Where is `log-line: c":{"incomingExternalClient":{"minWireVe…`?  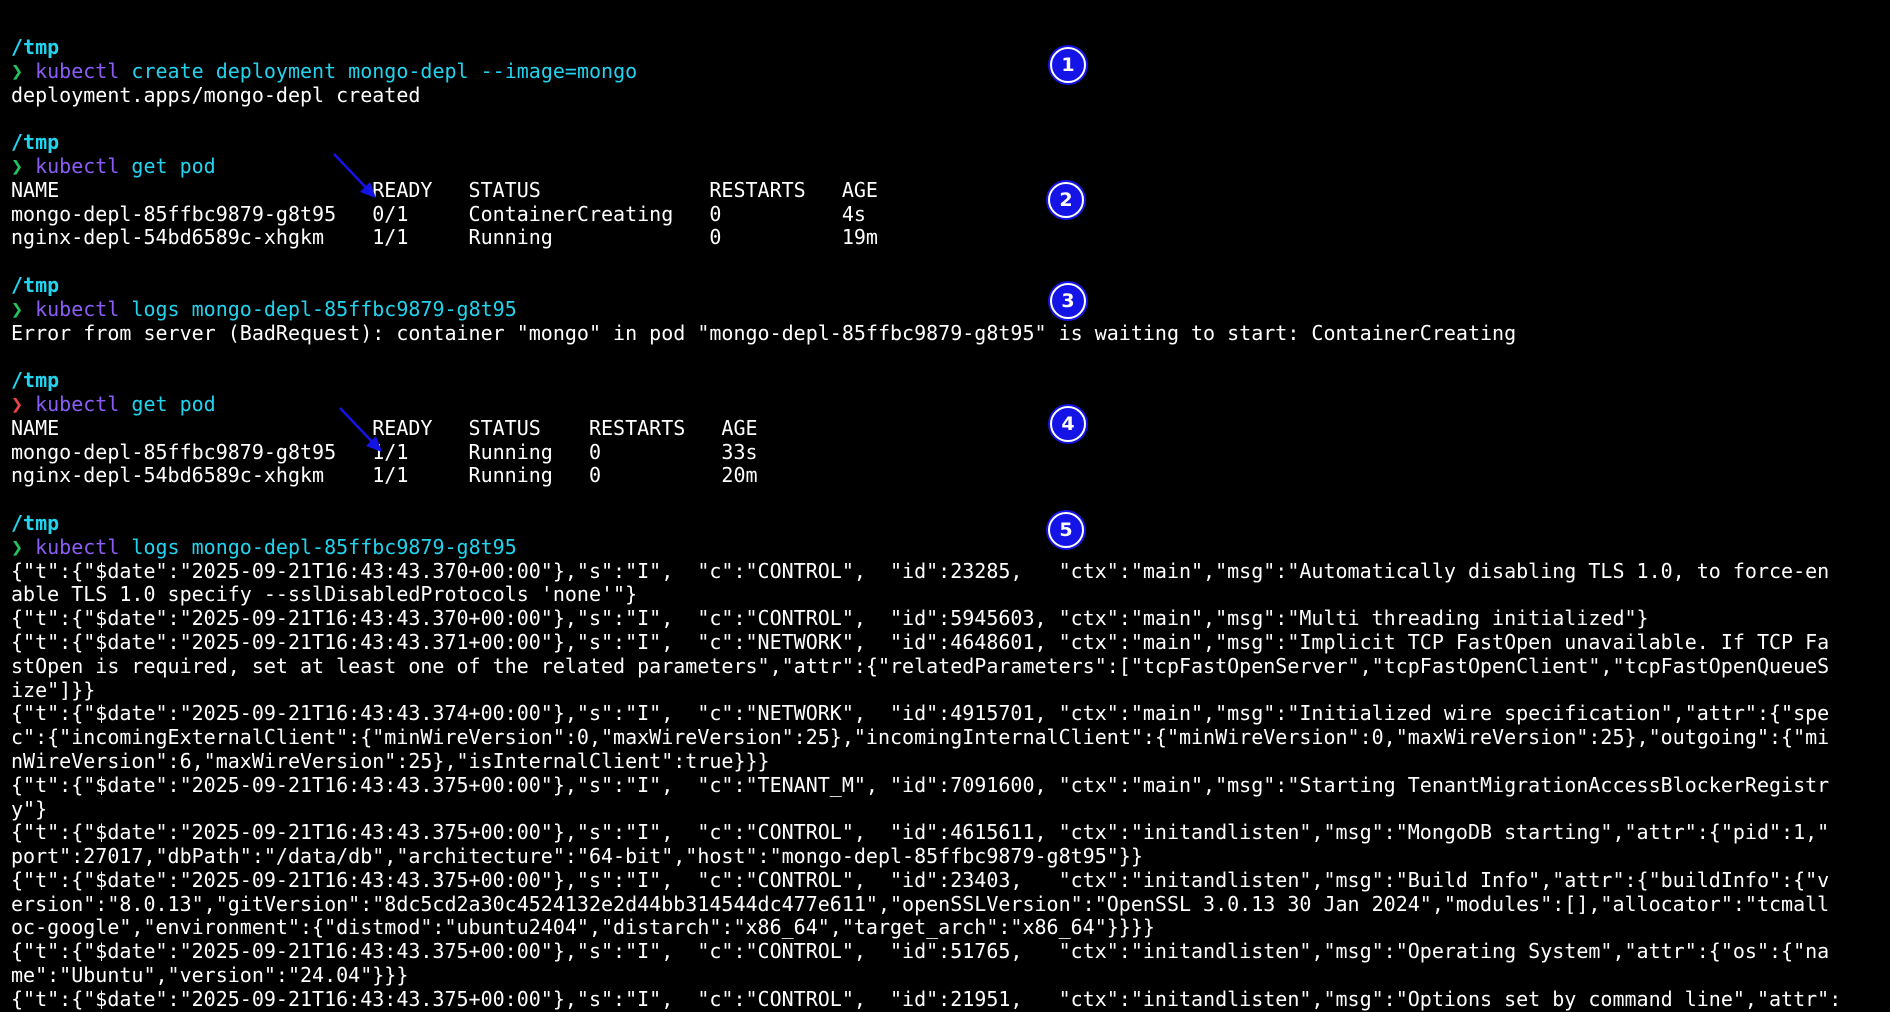 log-line: c":{"incomingExternalClient":{"minWireVe… is located at coordinates (920, 738).